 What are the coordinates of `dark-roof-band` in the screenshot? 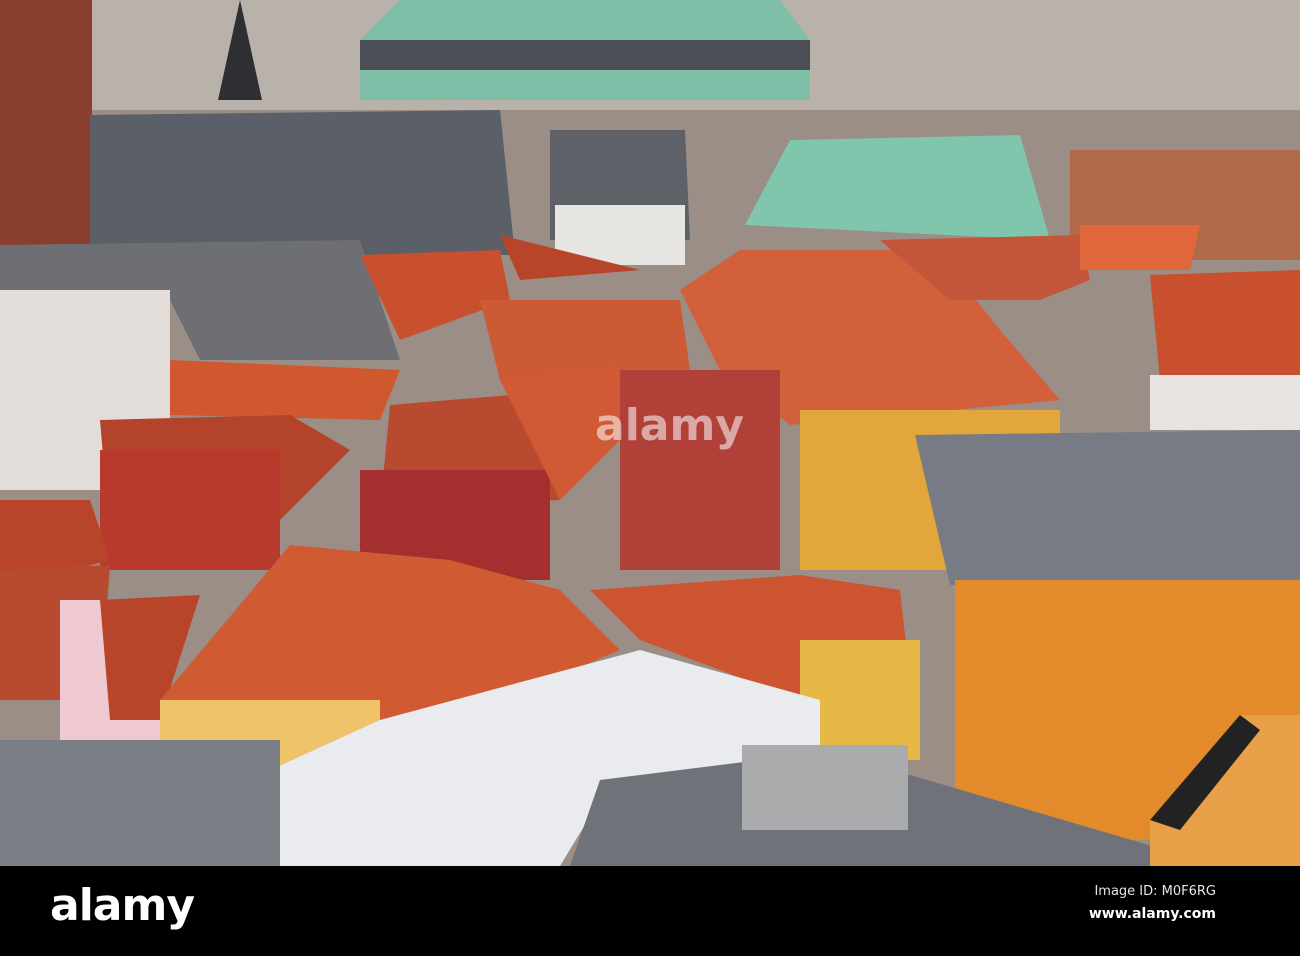 It's located at (585, 55).